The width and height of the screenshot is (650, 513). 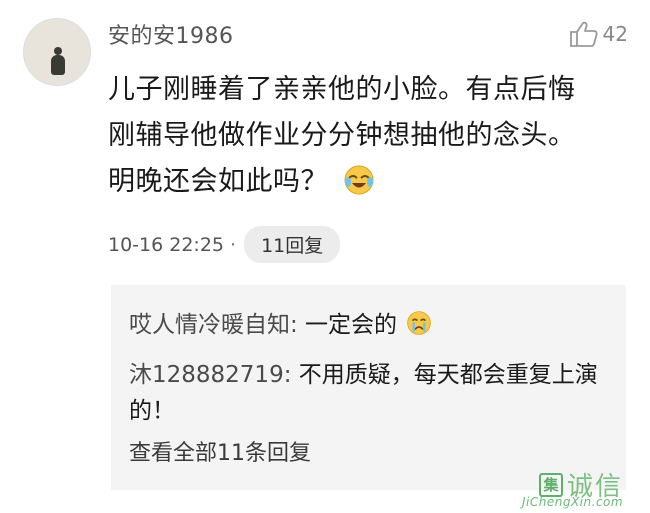 I want to click on avatar, so click(x=57, y=52).